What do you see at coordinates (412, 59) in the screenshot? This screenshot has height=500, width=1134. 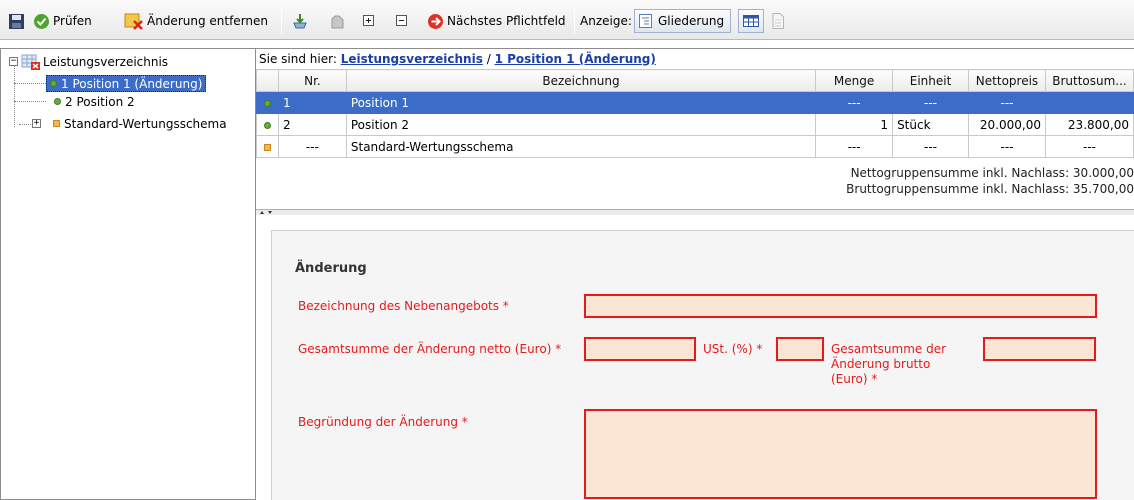 I see `breadcrumb-link-lv: Leistungsverzeichnis` at bounding box center [412, 59].